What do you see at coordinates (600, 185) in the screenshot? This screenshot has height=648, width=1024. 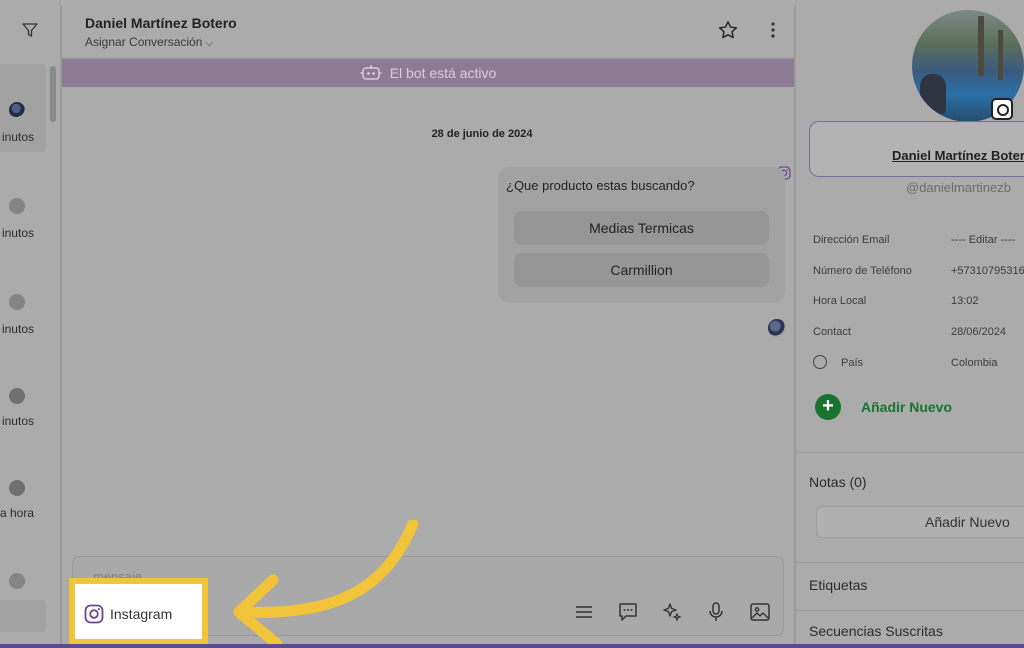 I see `message-text: ¿Que producto estas buscando?` at bounding box center [600, 185].